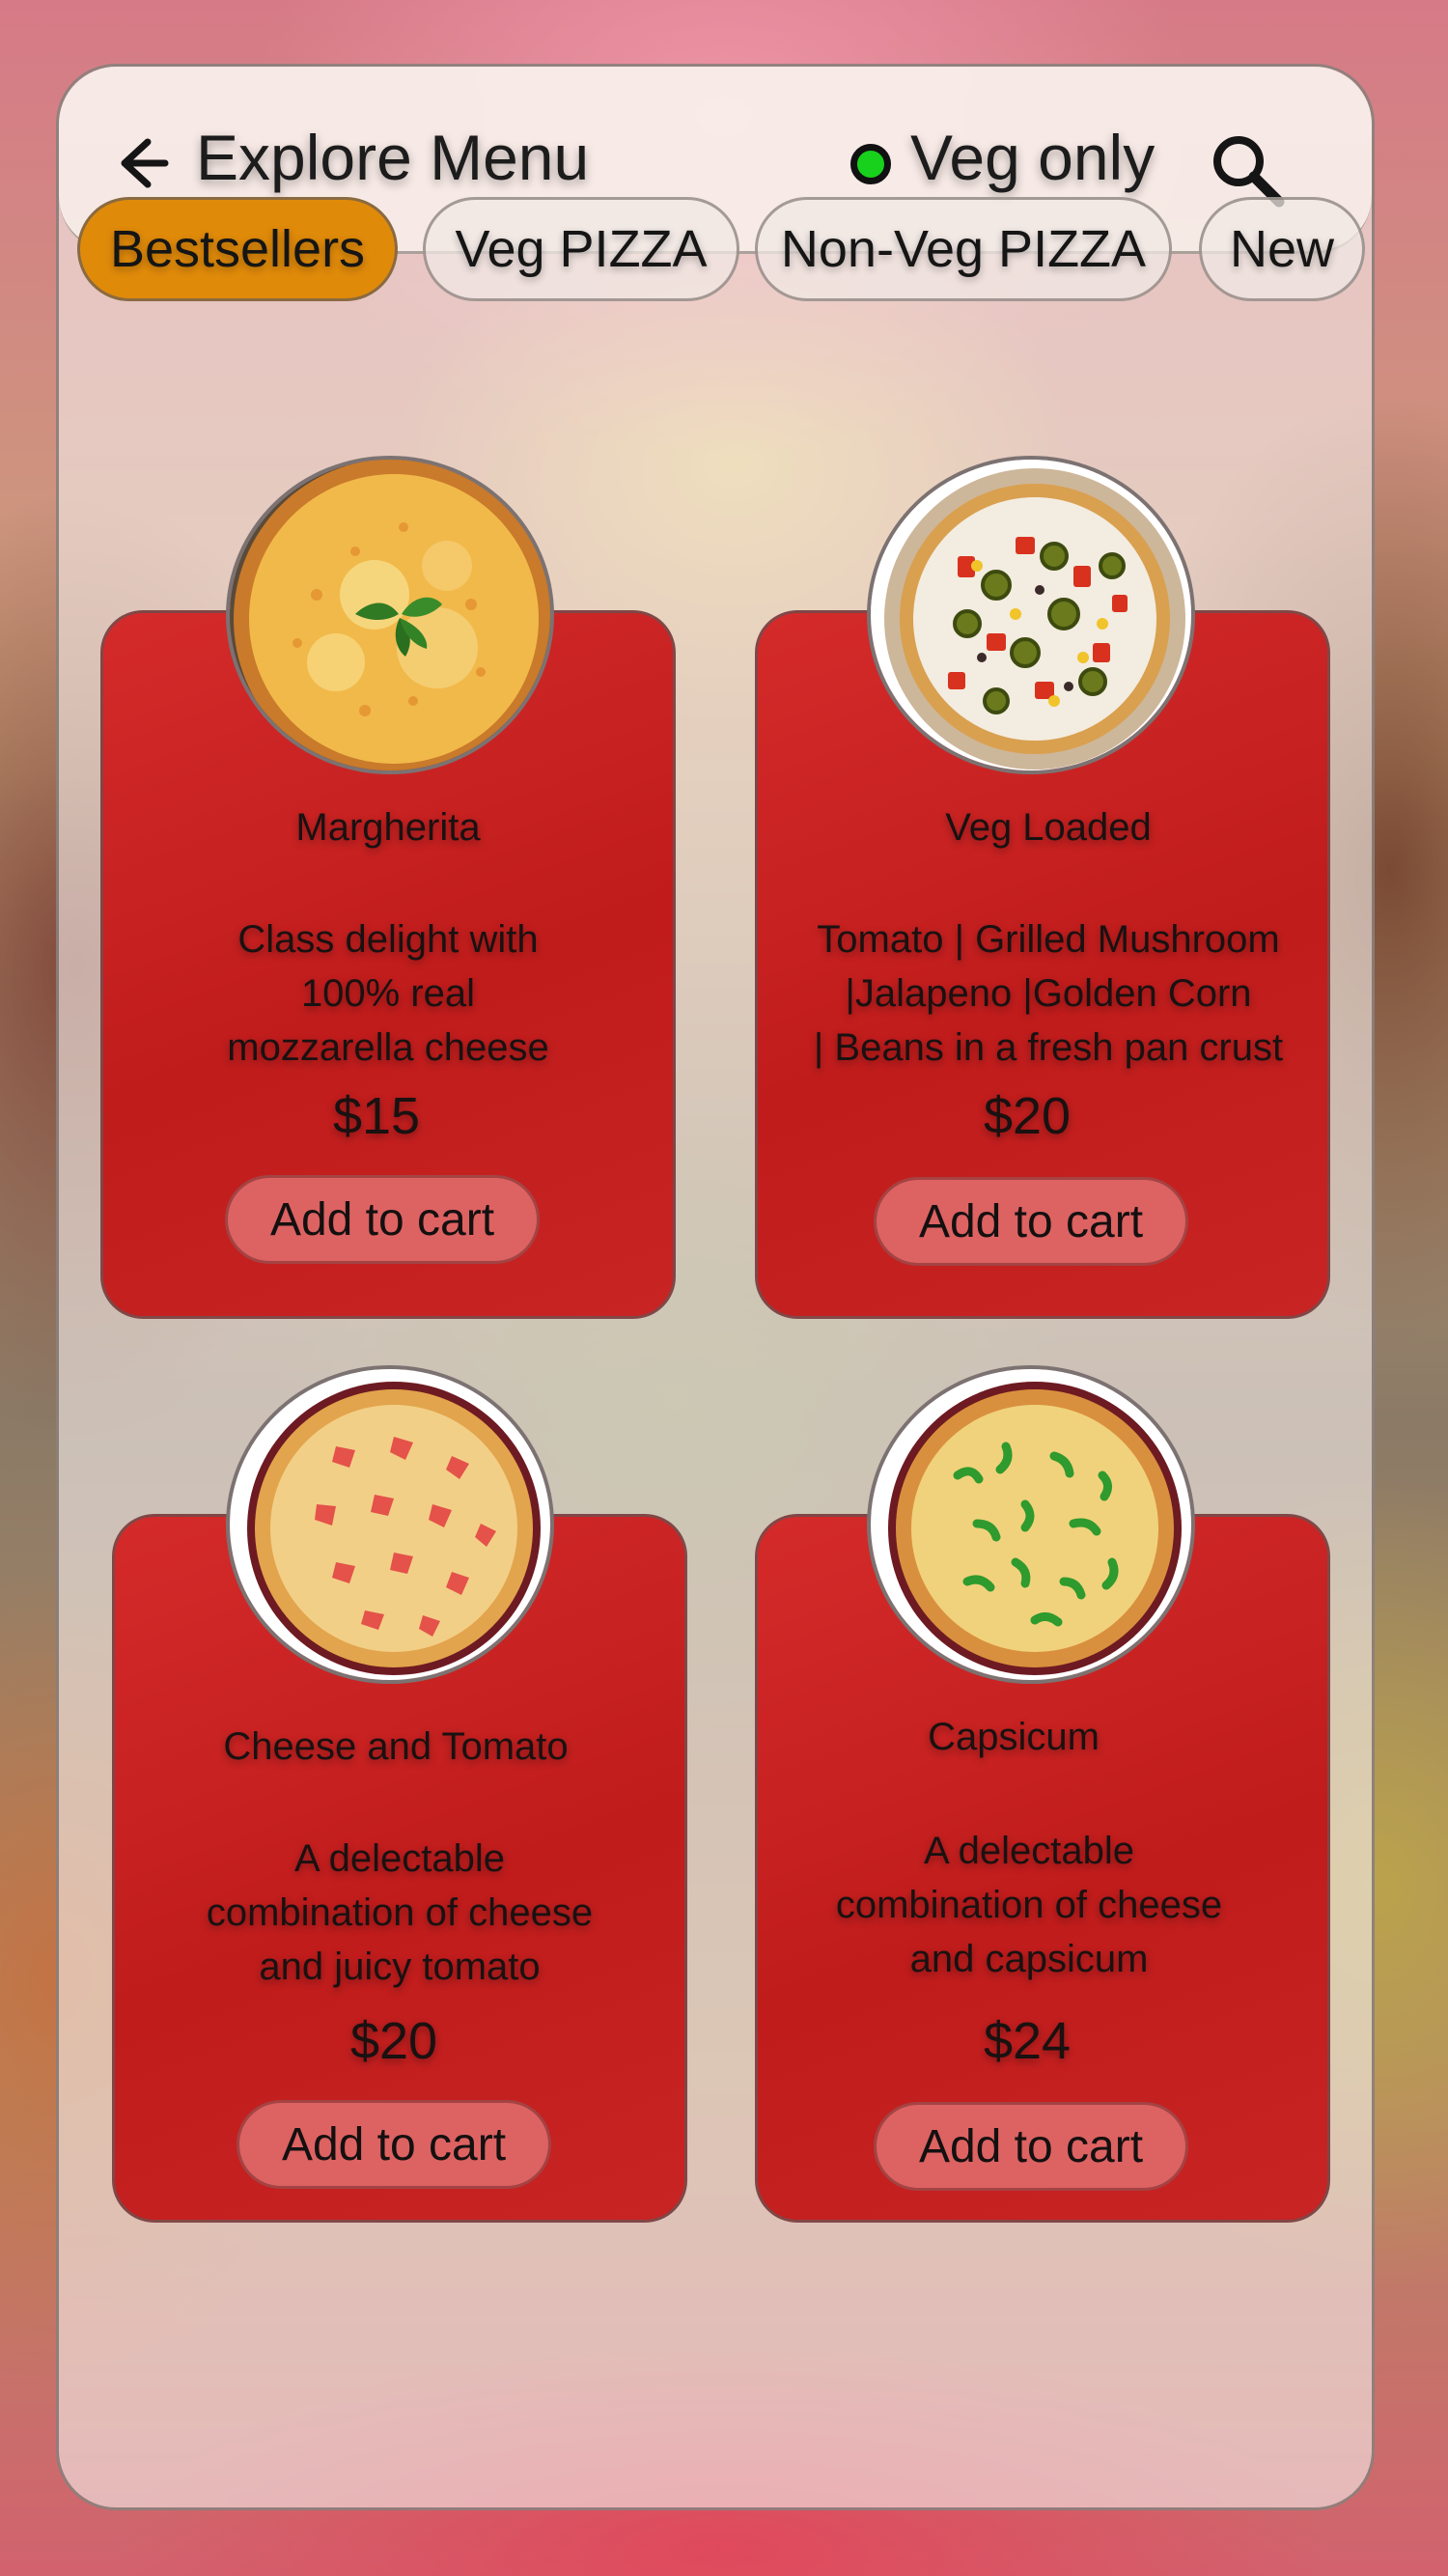  Describe the element at coordinates (396, 1747) in the screenshot. I see `product-name: Cheese and Tomato` at that location.